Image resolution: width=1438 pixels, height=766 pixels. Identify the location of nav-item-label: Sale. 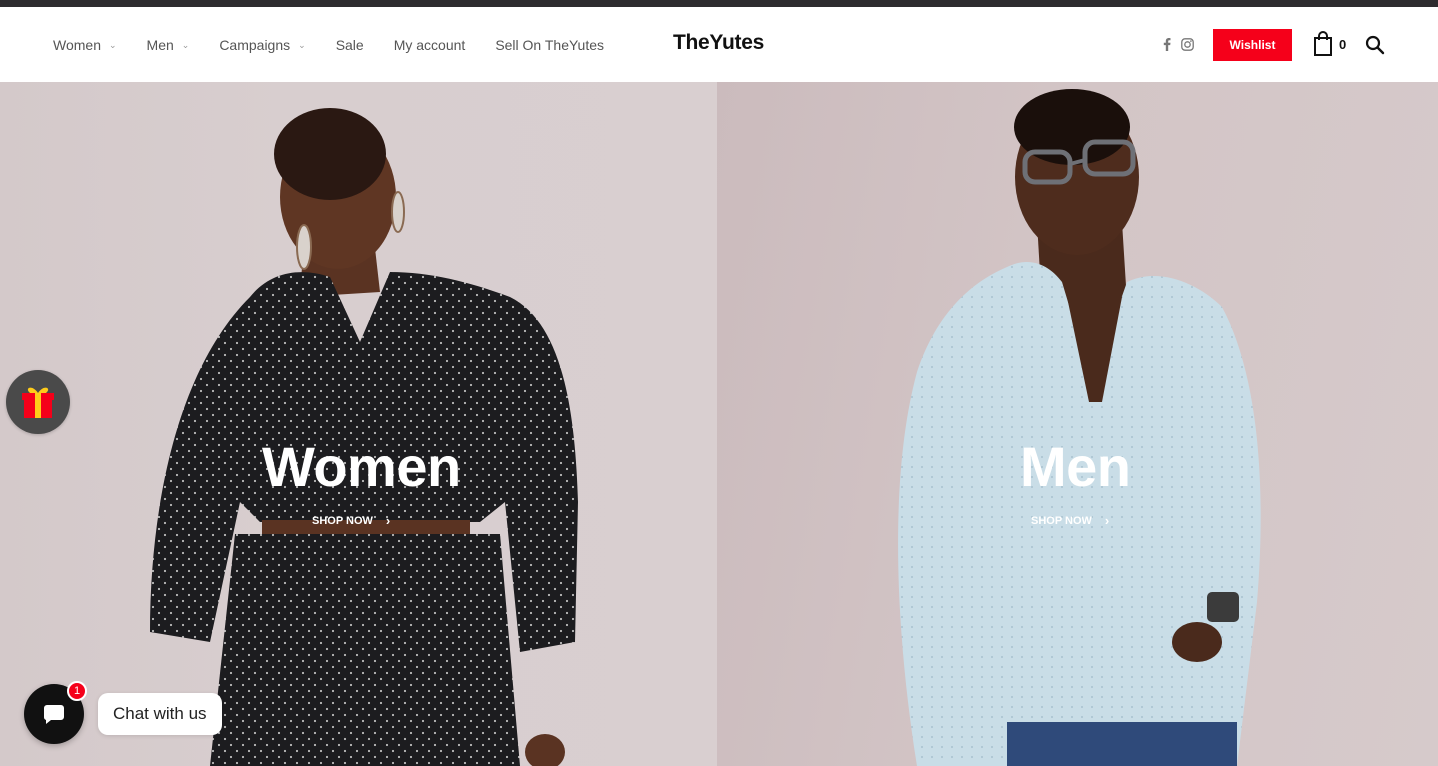
(349, 44).